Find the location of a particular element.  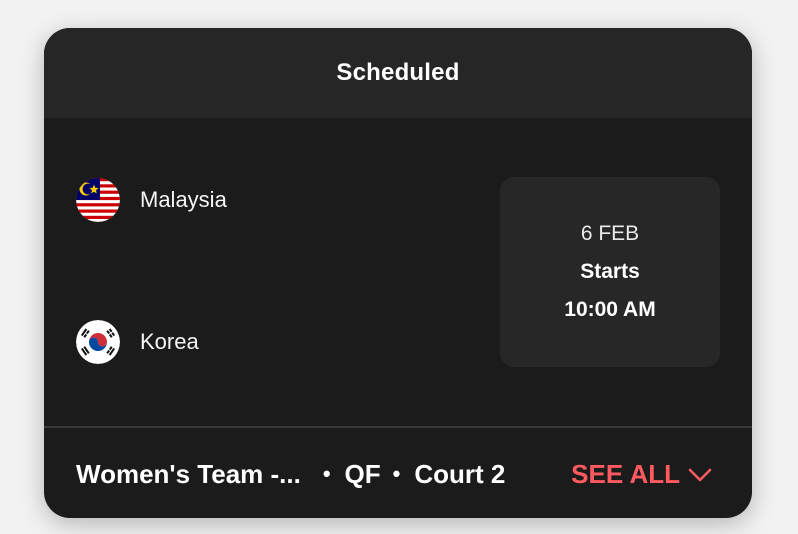

court-label: Court 2 is located at coordinates (460, 473).